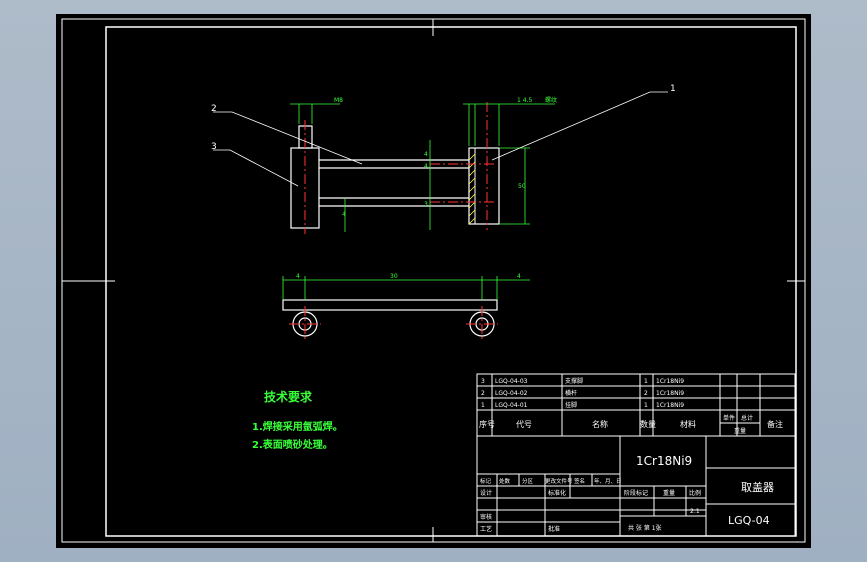 The height and width of the screenshot is (562, 867). Describe the element at coordinates (297, 426) in the screenshot. I see `tech-req-line-1: 1.焊接采用氩弧焊。` at that location.